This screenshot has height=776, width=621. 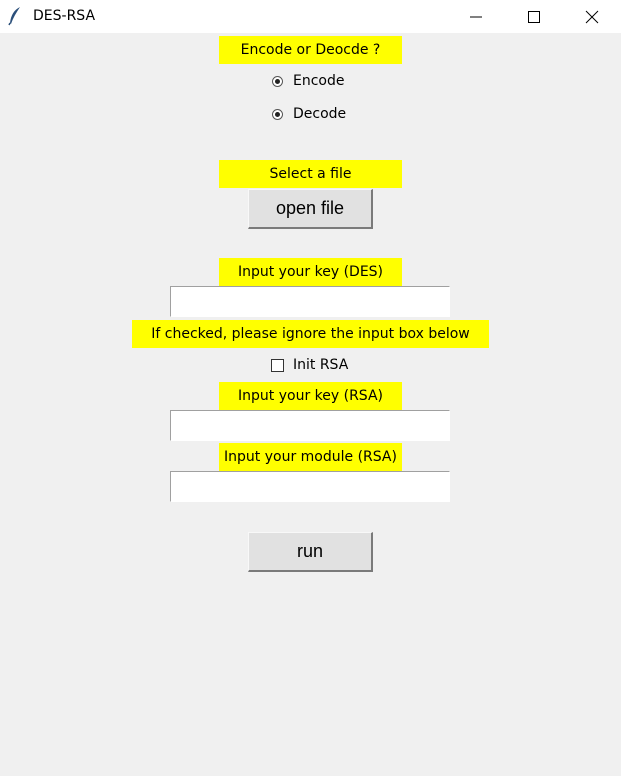 What do you see at coordinates (64, 16) in the screenshot?
I see `window-title: DES-RSA` at bounding box center [64, 16].